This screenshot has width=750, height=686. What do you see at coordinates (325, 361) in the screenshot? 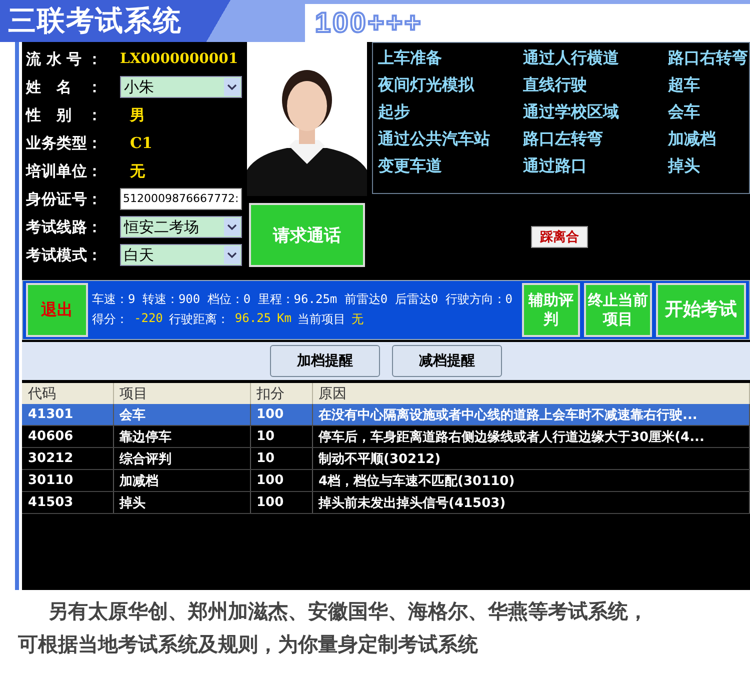
I see `gear-remind-button: 加档提醒` at bounding box center [325, 361].